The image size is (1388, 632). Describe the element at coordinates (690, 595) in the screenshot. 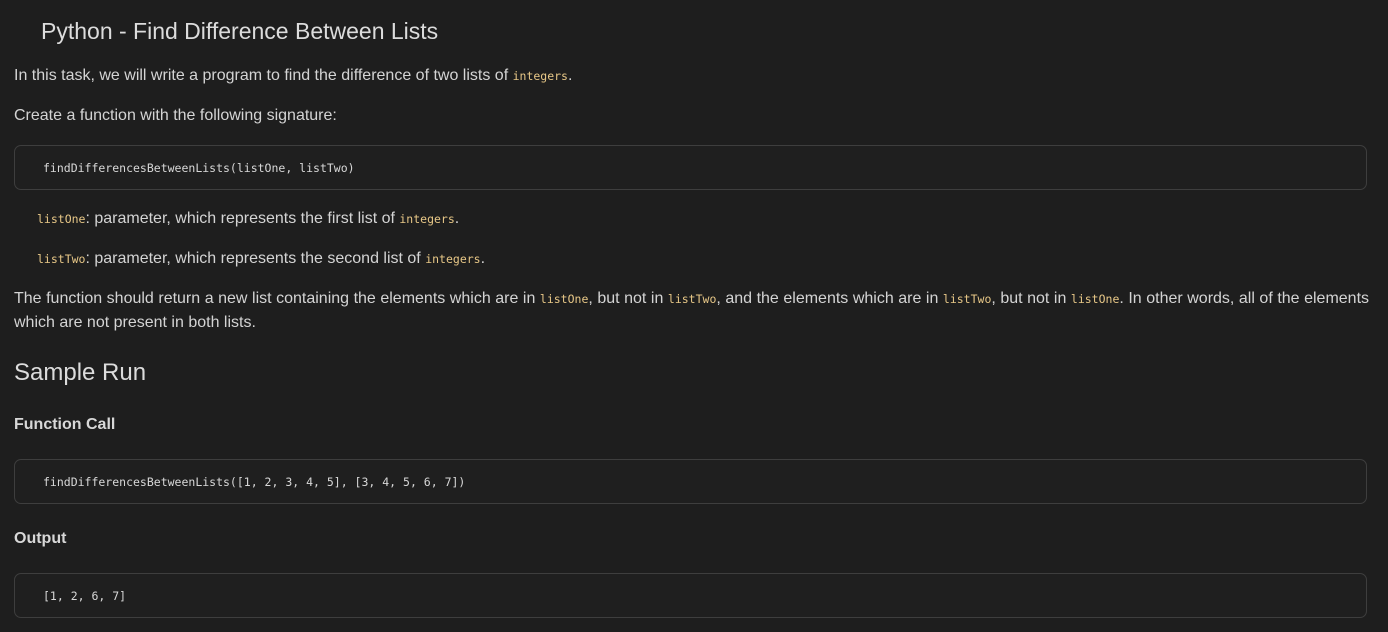

I see `output-code-block: [1, 2, 6, 7]` at that location.